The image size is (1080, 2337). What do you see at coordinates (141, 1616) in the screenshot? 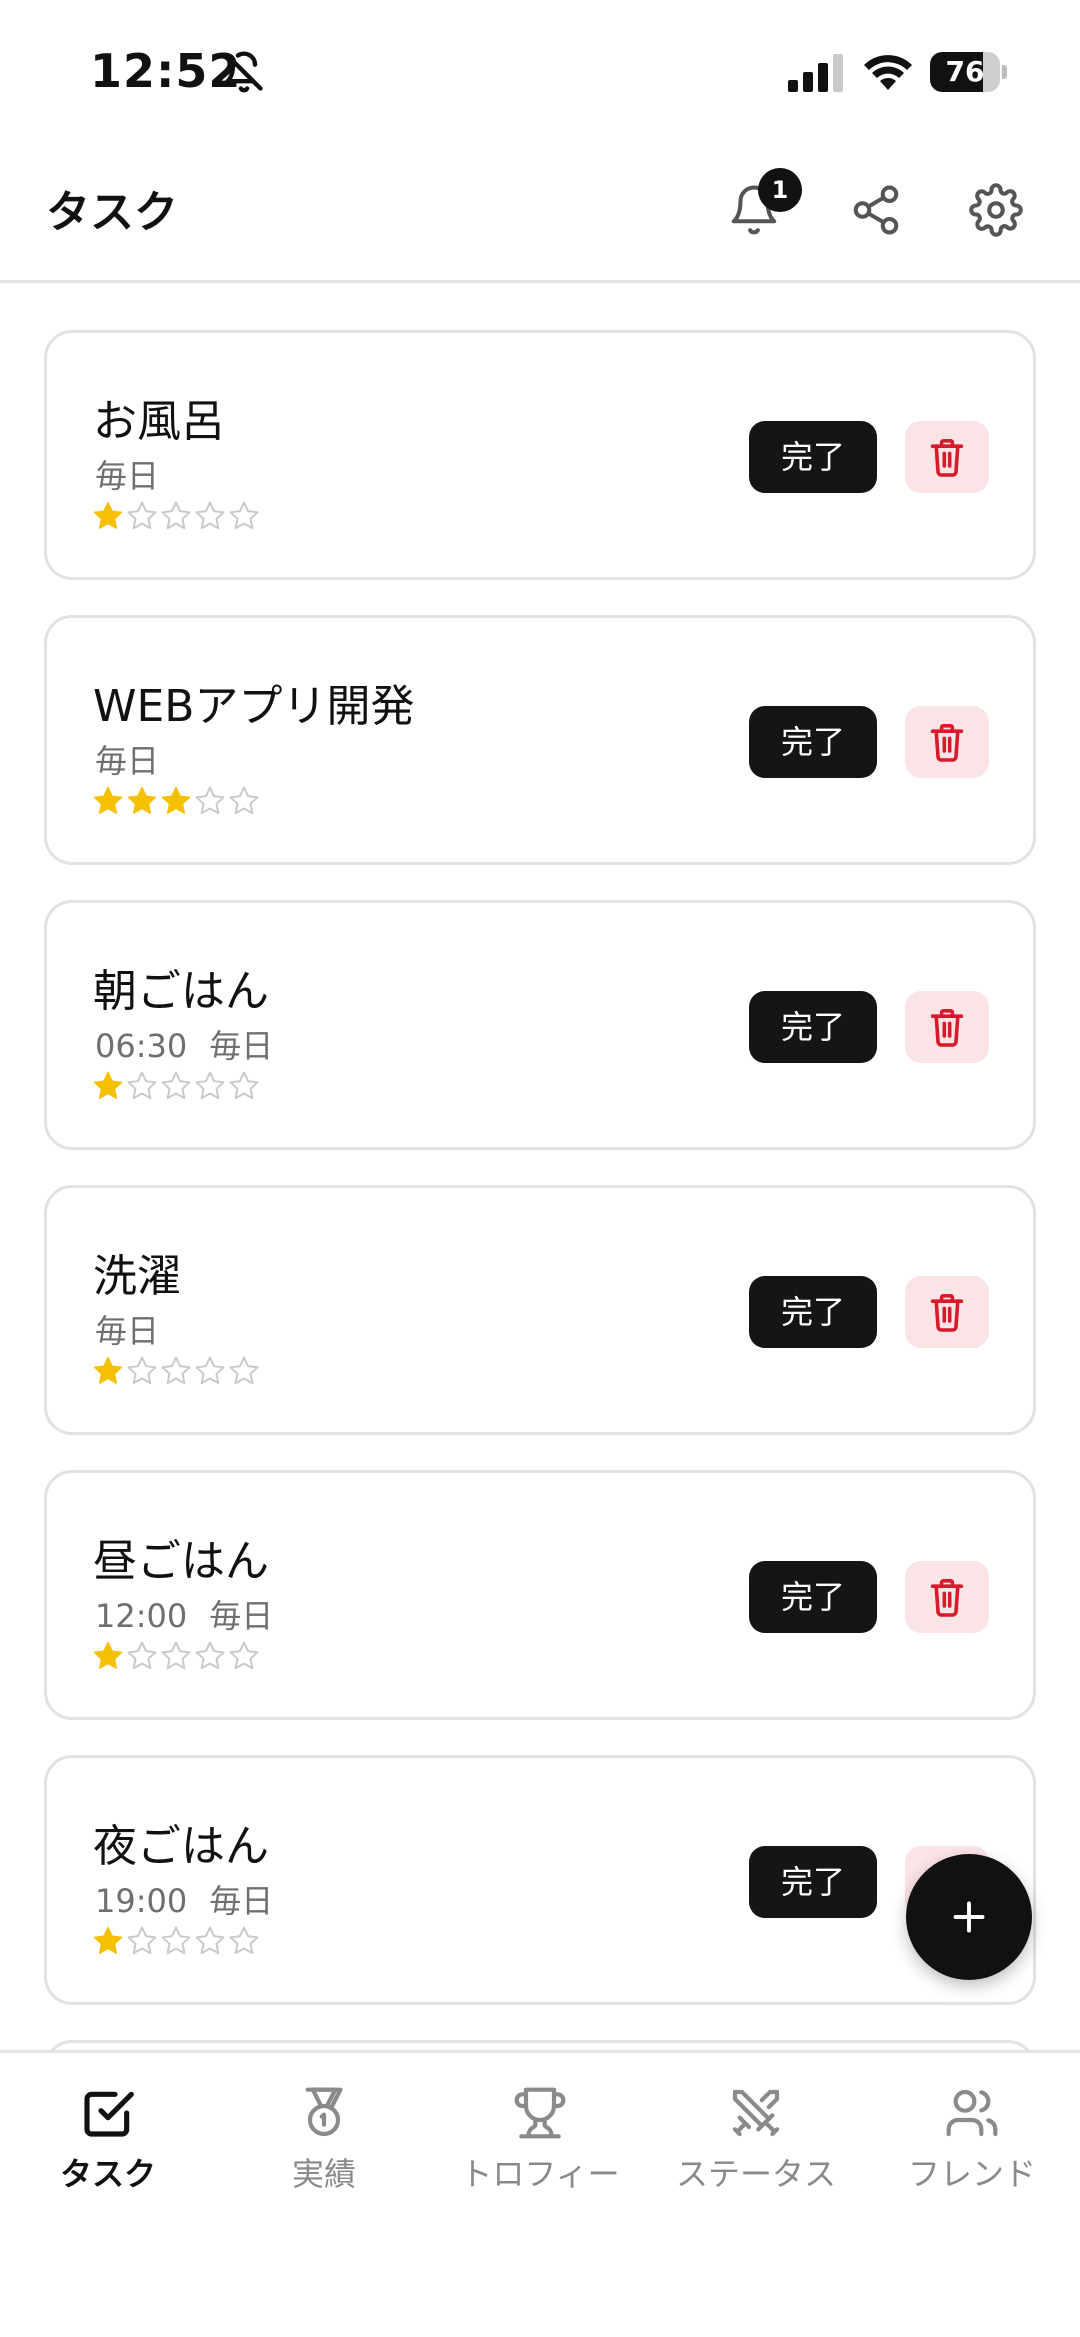
I see `task-time: 12:00` at bounding box center [141, 1616].